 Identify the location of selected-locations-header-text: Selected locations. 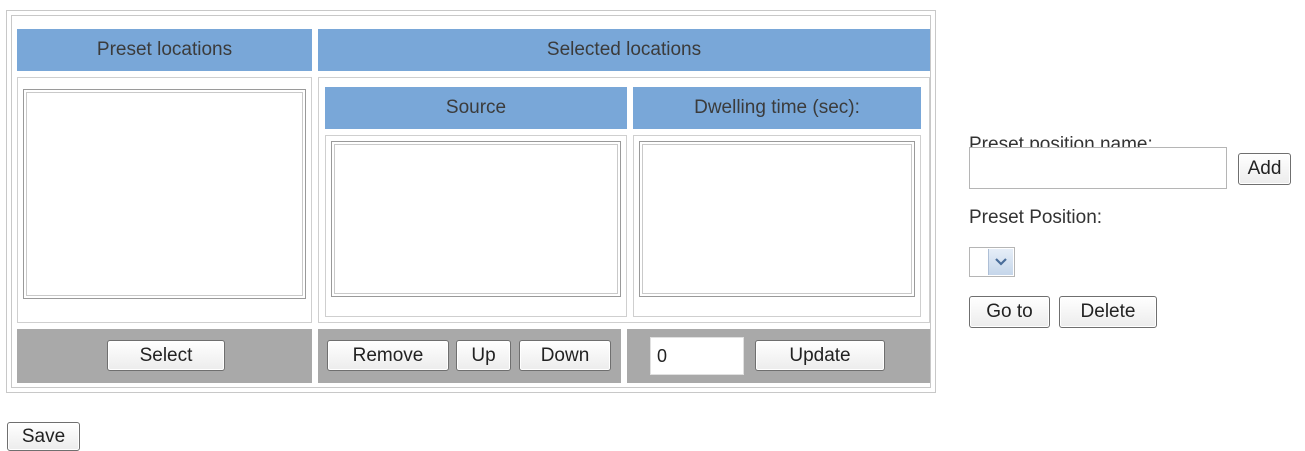
(624, 49).